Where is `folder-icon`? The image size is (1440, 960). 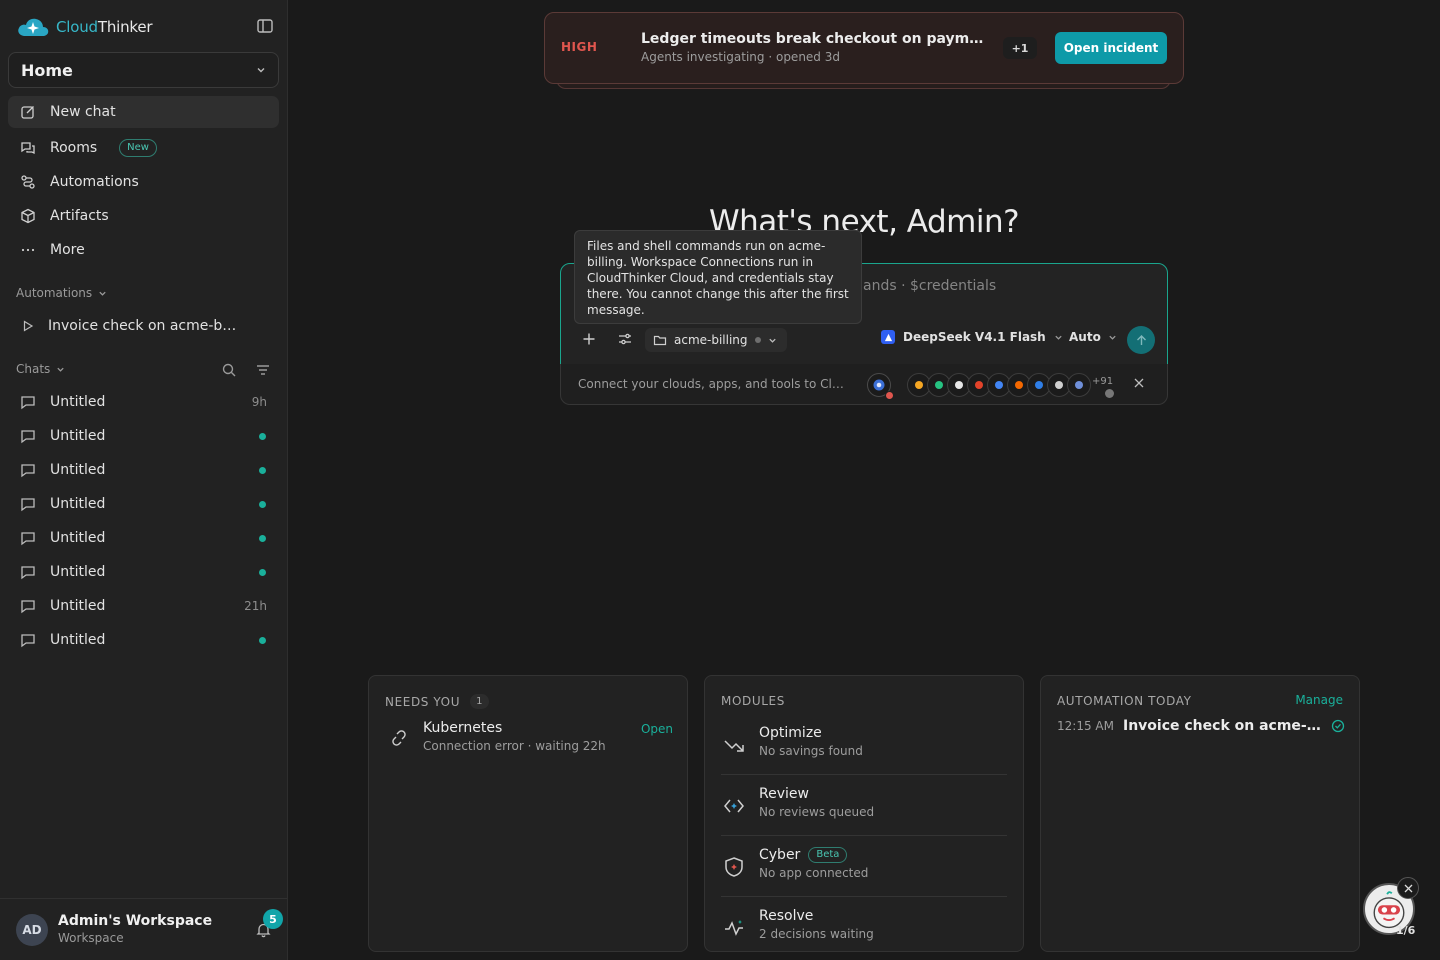 folder-icon is located at coordinates (660, 340).